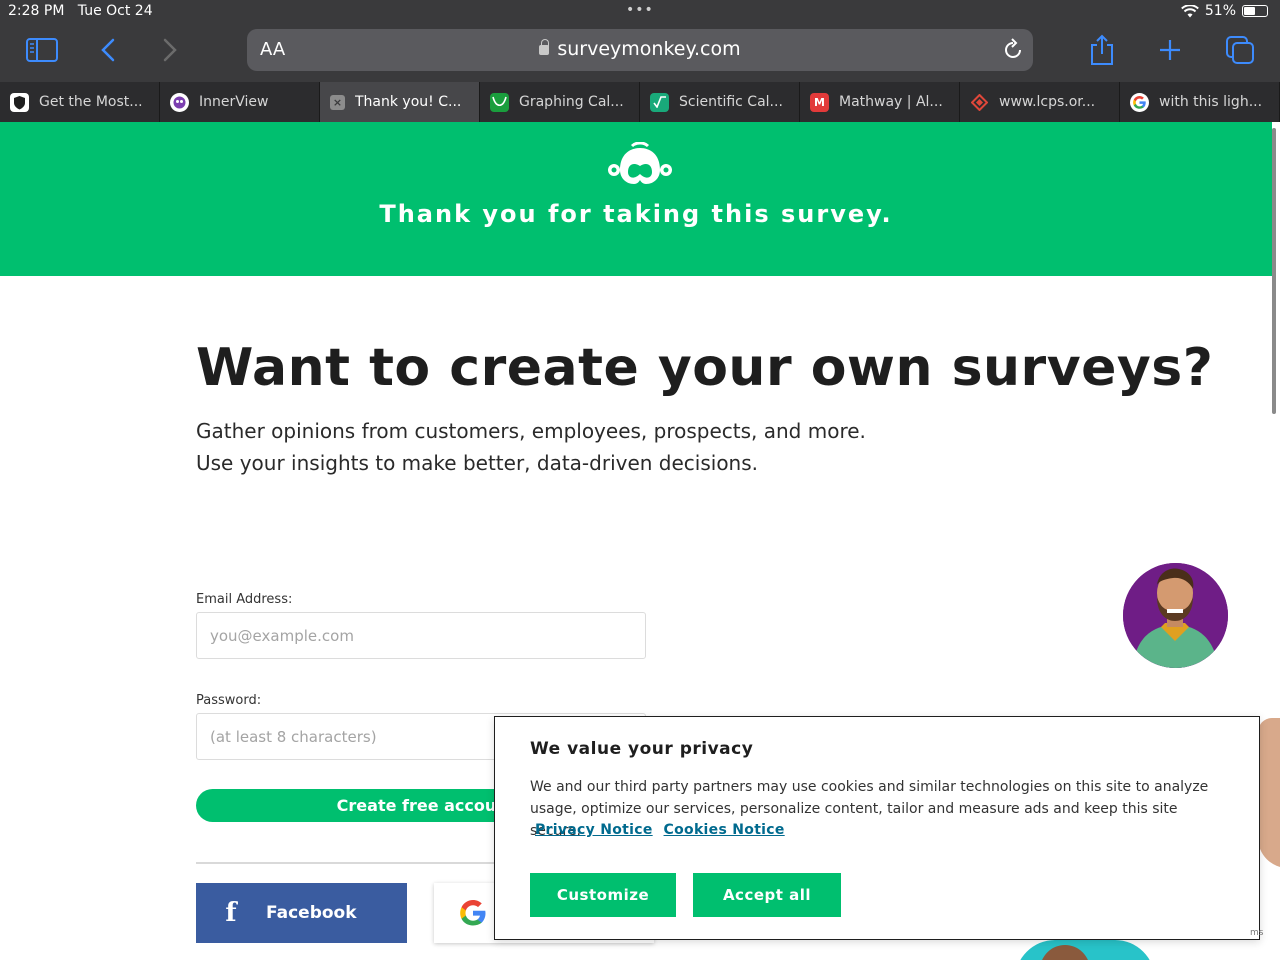 Image resolution: width=1280 pixels, height=960 pixels. What do you see at coordinates (1189, 10) in the screenshot?
I see `wifi-icon` at bounding box center [1189, 10].